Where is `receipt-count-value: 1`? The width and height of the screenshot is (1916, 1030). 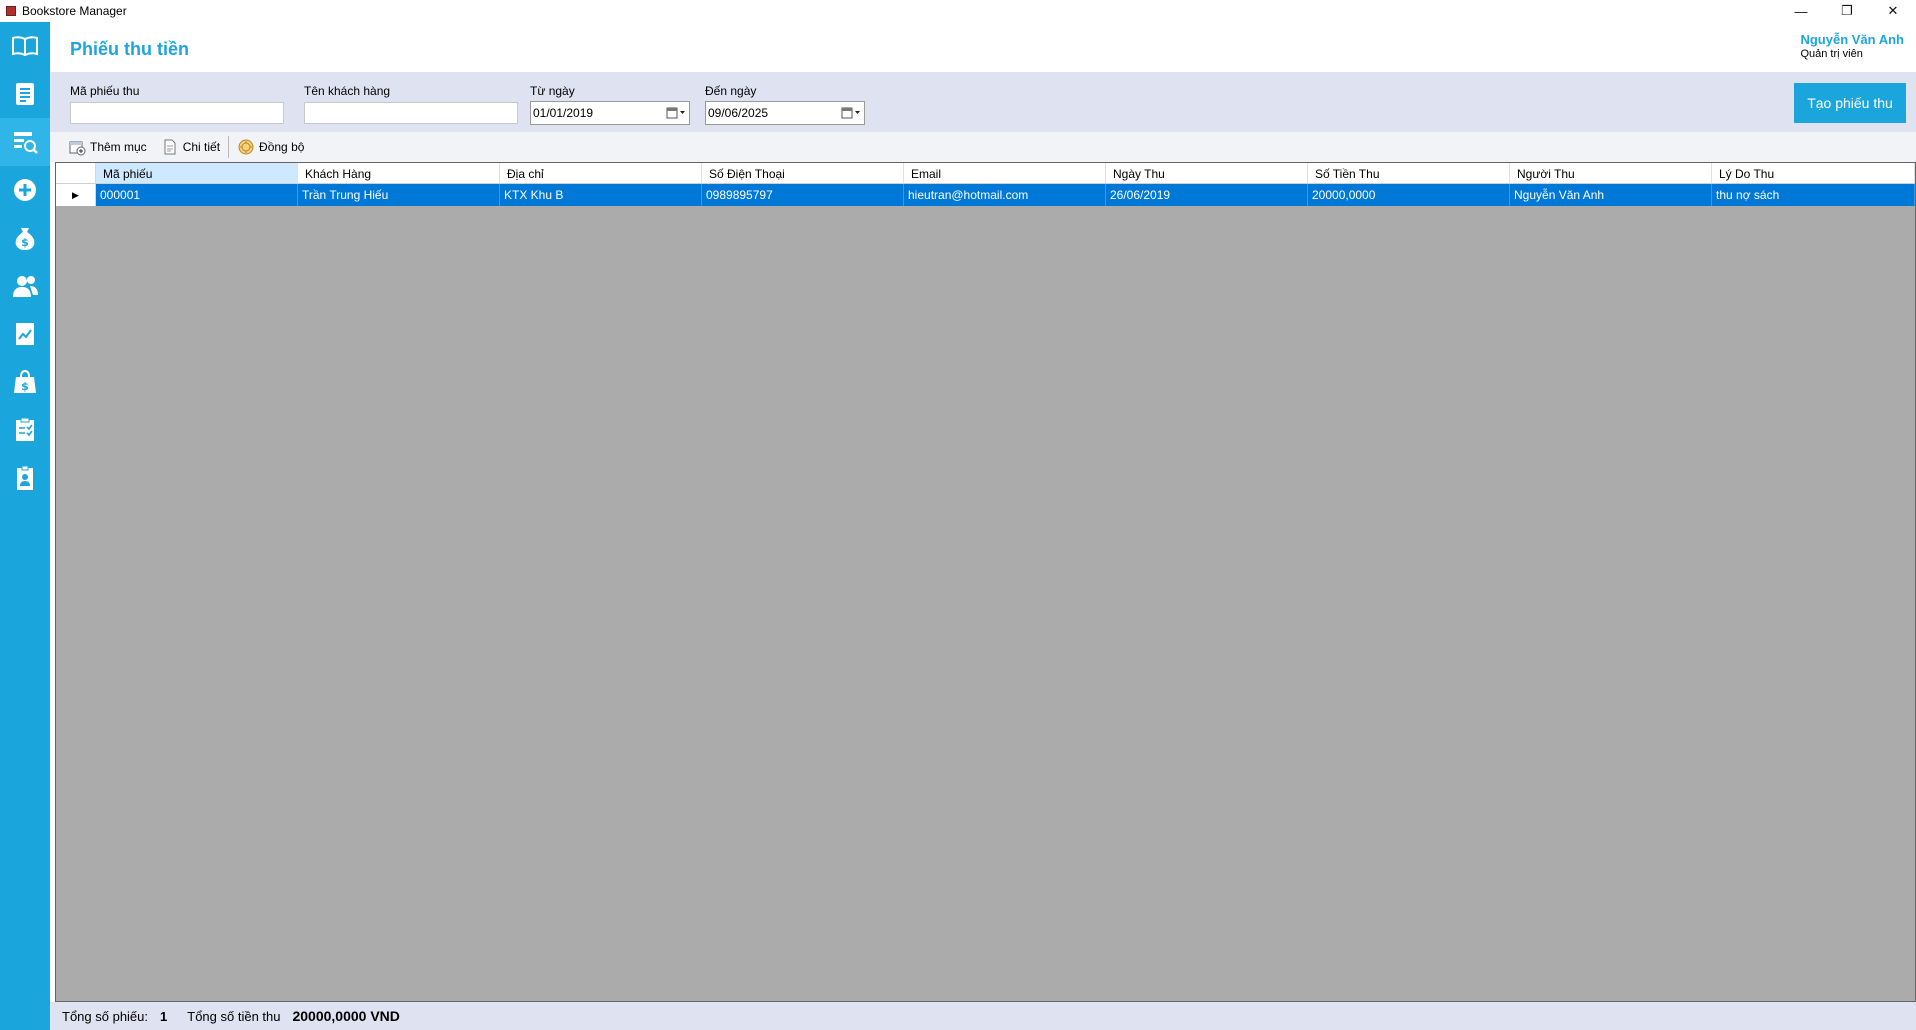 receipt-count-value: 1 is located at coordinates (164, 1016).